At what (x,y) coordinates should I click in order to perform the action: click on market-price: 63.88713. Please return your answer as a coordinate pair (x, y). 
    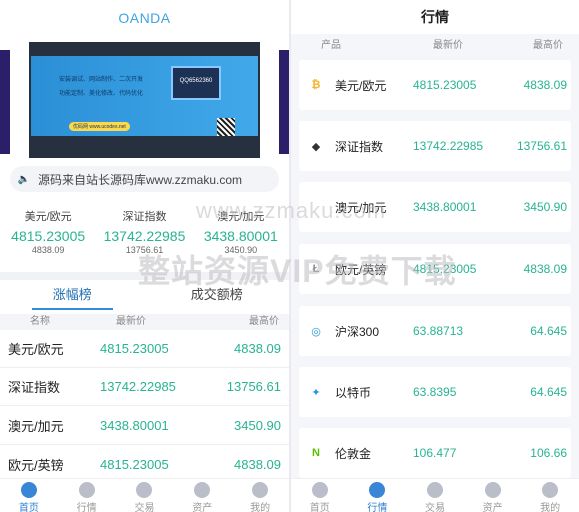
    Looking at the image, I should click on (438, 331).